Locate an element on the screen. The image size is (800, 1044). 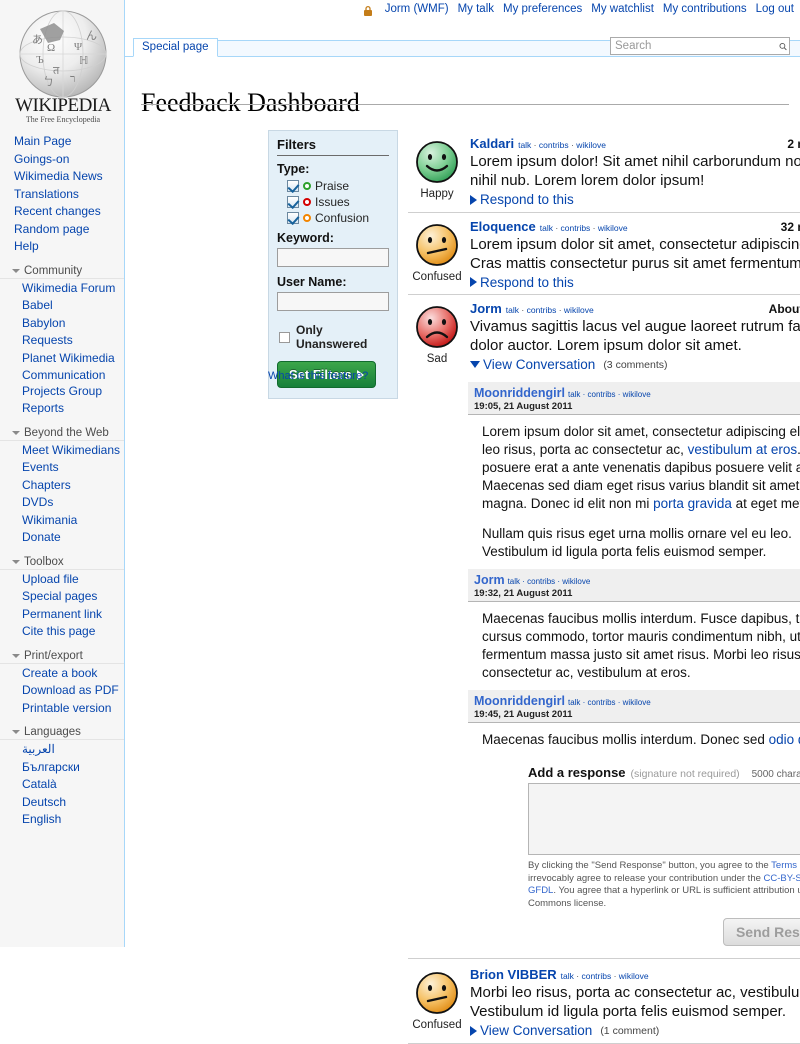
sidebar-item-random-page: Random page is located at coordinates (62, 230).